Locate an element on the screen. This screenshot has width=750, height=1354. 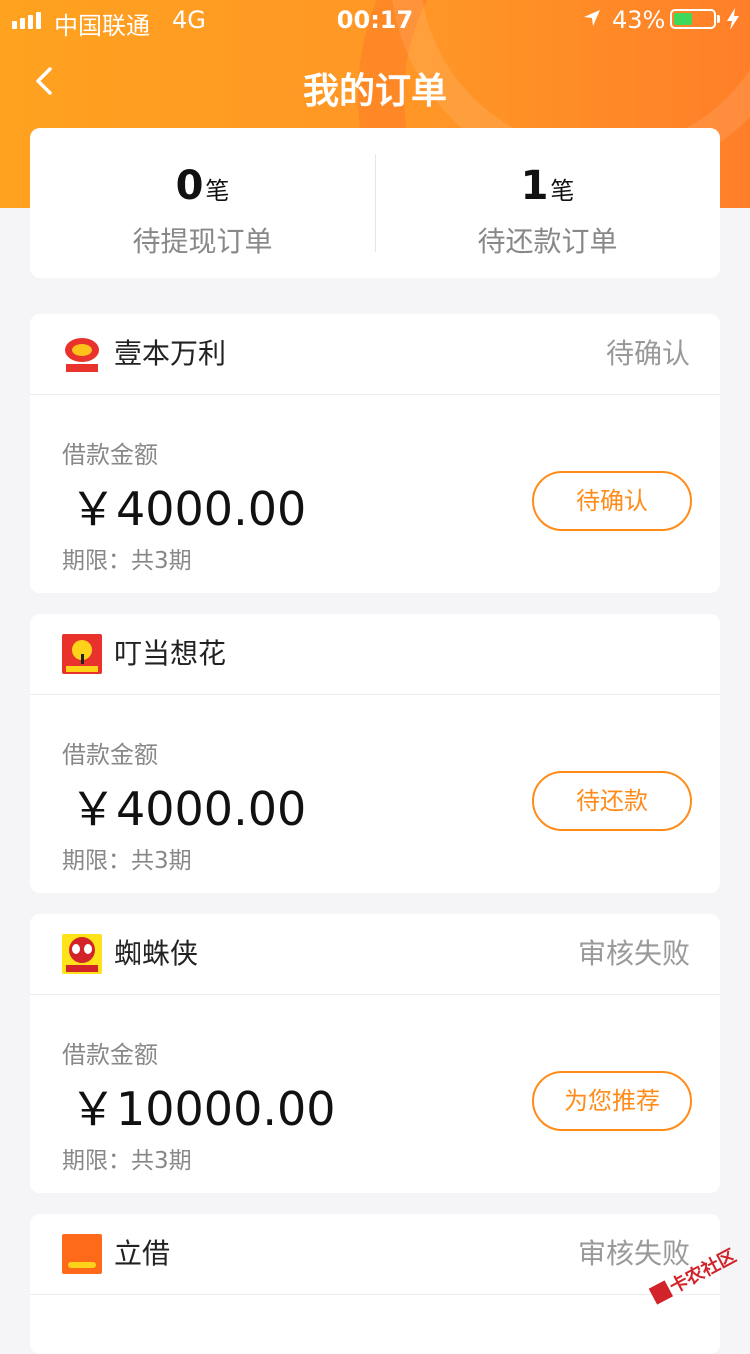
pending-withdrawal-count: 0 is located at coordinates (189, 186).